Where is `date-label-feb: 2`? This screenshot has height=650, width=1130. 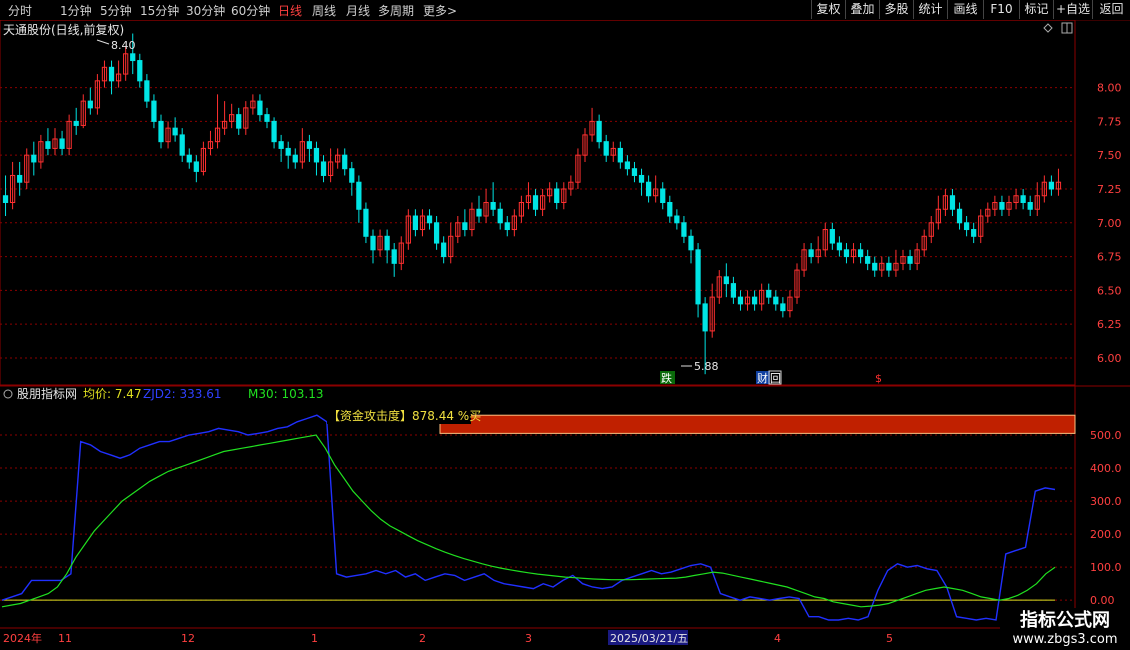 date-label-feb: 2 is located at coordinates (422, 638).